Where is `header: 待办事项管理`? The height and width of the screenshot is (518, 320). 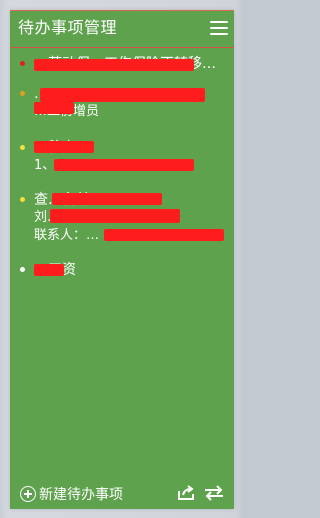 header: 待办事项管理 is located at coordinates (122, 29).